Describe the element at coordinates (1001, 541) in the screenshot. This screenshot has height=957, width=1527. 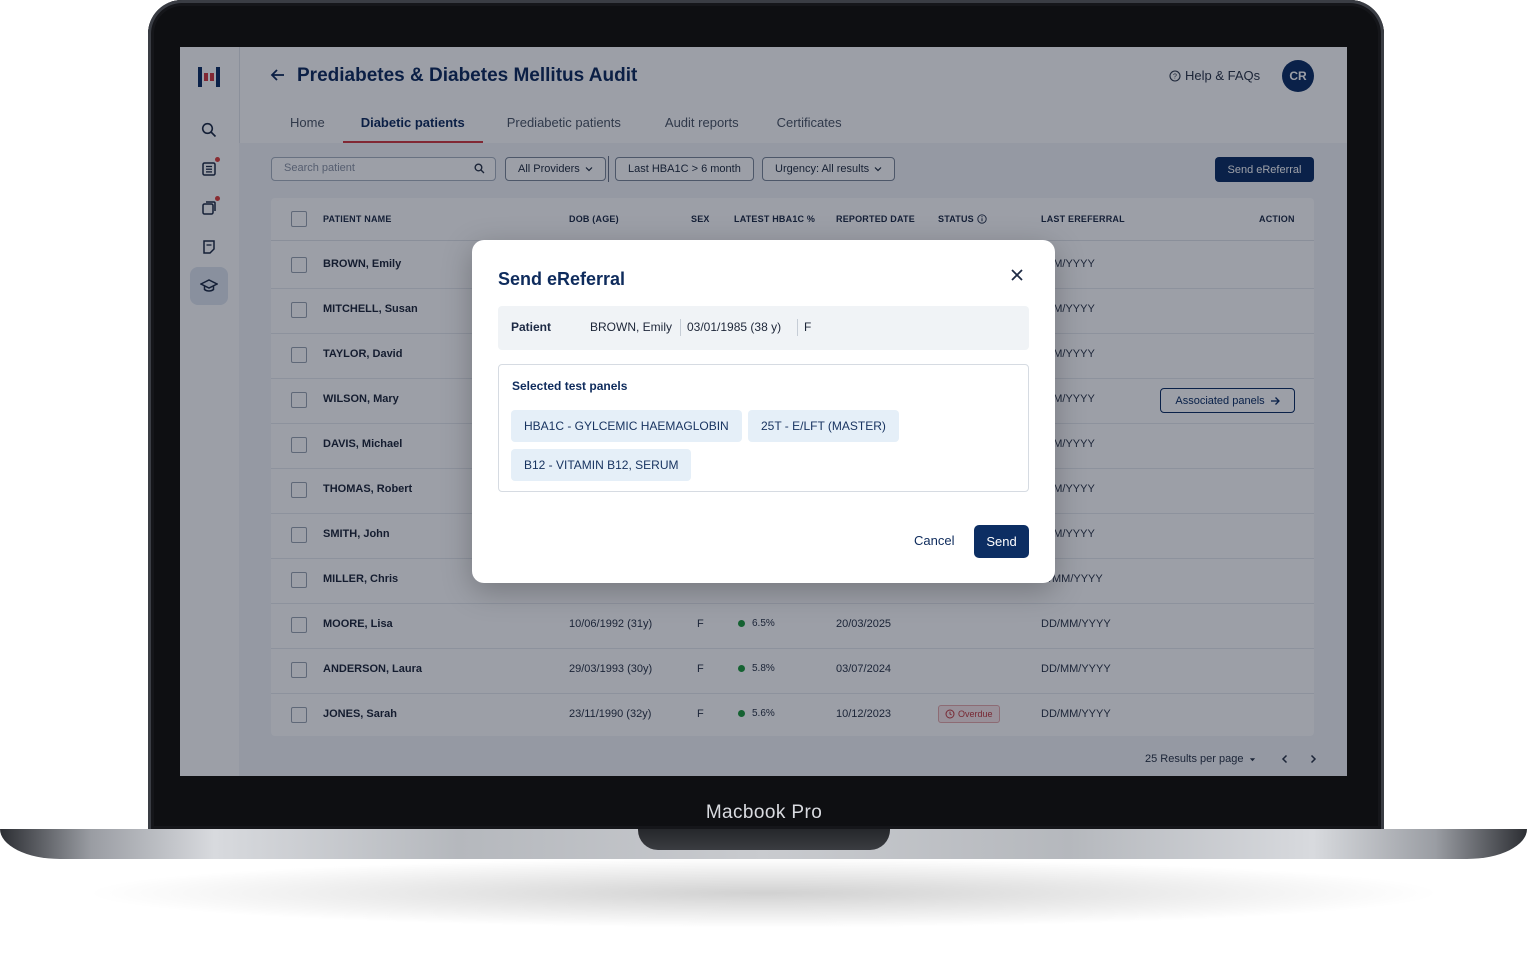
I see `send-button: Send` at that location.